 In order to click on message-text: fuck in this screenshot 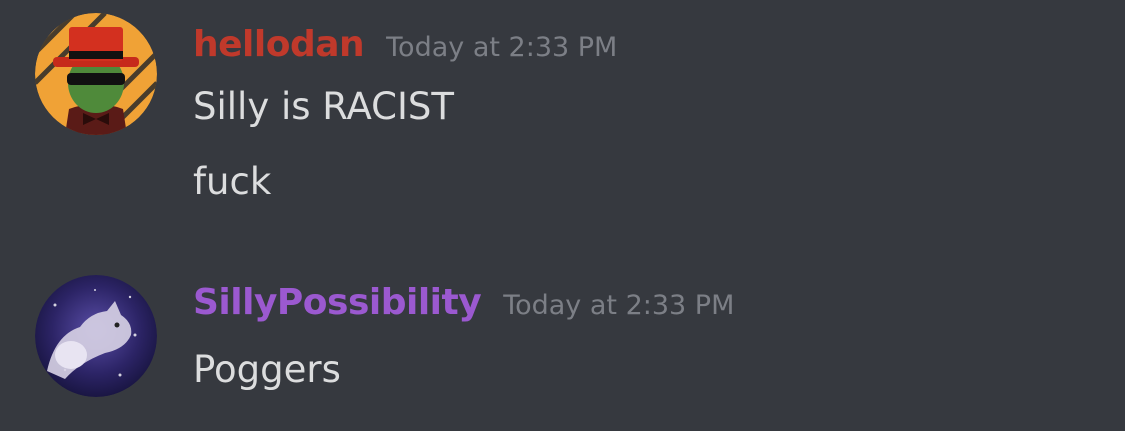, I will do `click(232, 181)`.